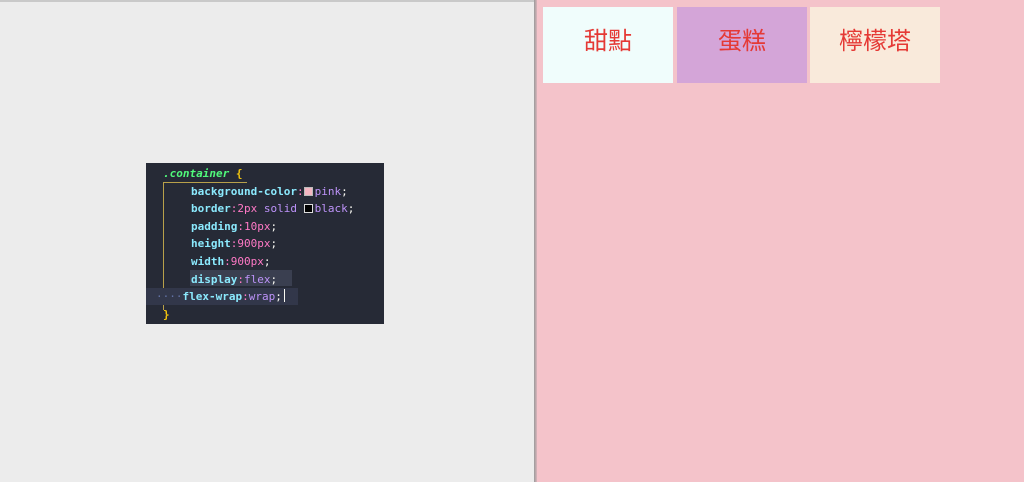 This screenshot has height=482, width=1024. I want to click on css-value: wrap, so click(262, 297).